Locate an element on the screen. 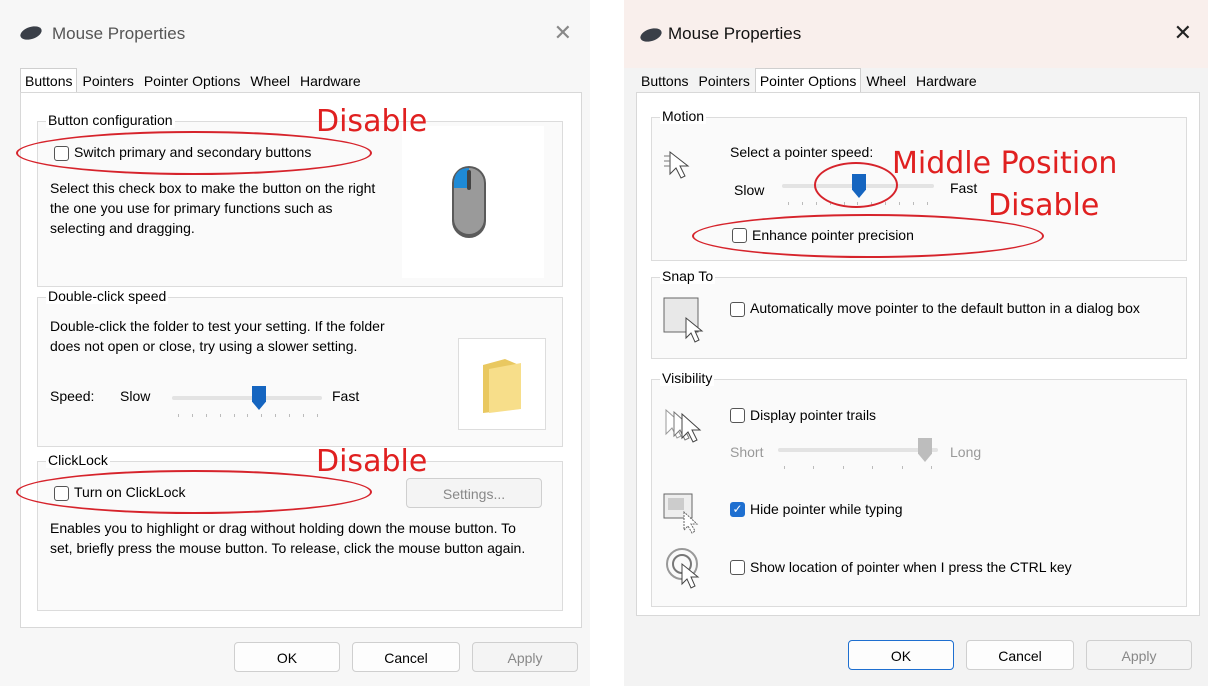 The height and width of the screenshot is (686, 1208). group-legend: Snap To is located at coordinates (688, 276).